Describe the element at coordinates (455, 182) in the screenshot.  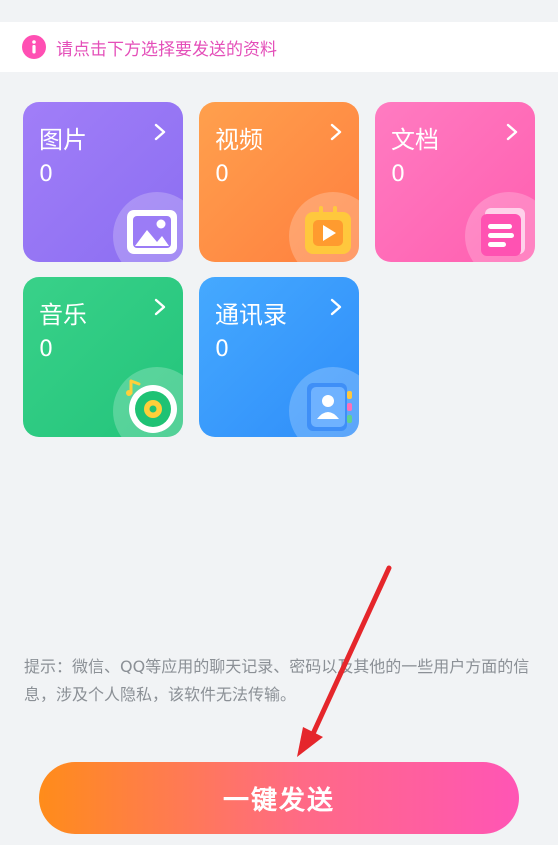
I see `category-tile-documents: 文档 0` at that location.